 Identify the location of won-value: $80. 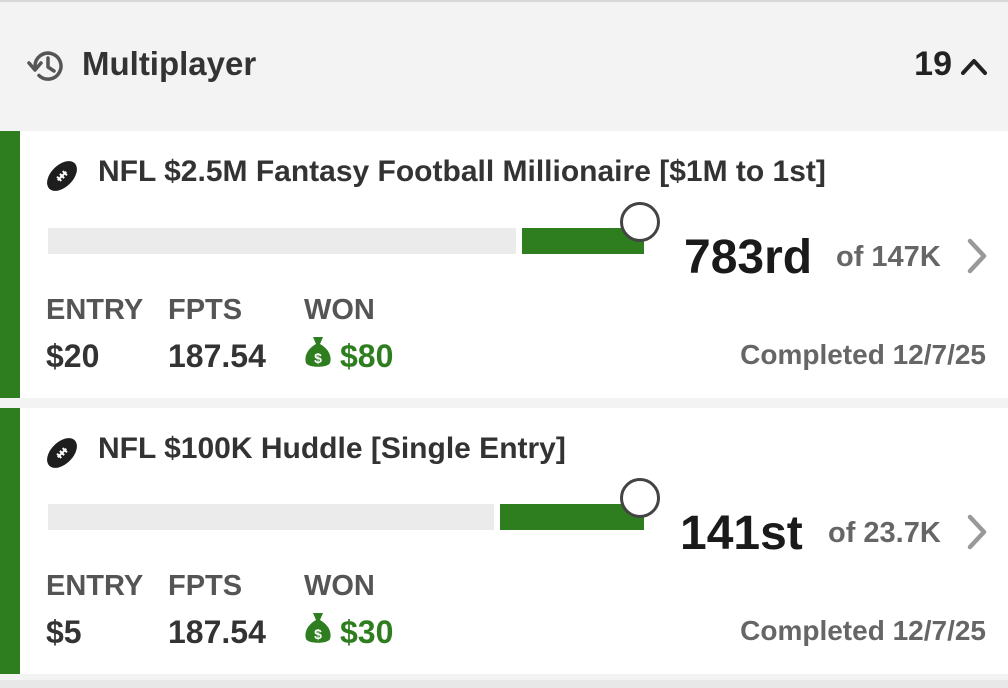
(367, 356).